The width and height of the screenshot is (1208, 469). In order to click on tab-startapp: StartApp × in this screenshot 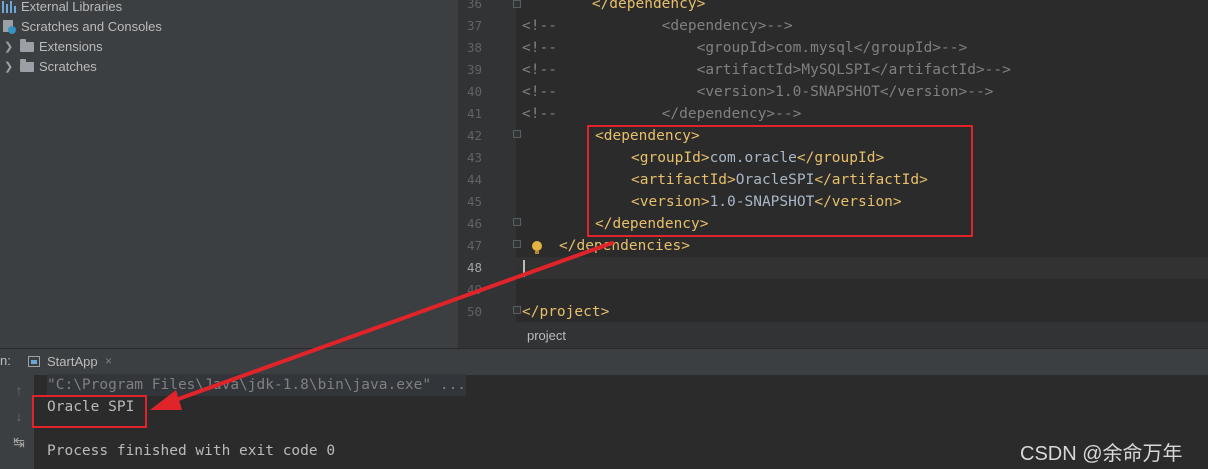, I will do `click(72, 362)`.